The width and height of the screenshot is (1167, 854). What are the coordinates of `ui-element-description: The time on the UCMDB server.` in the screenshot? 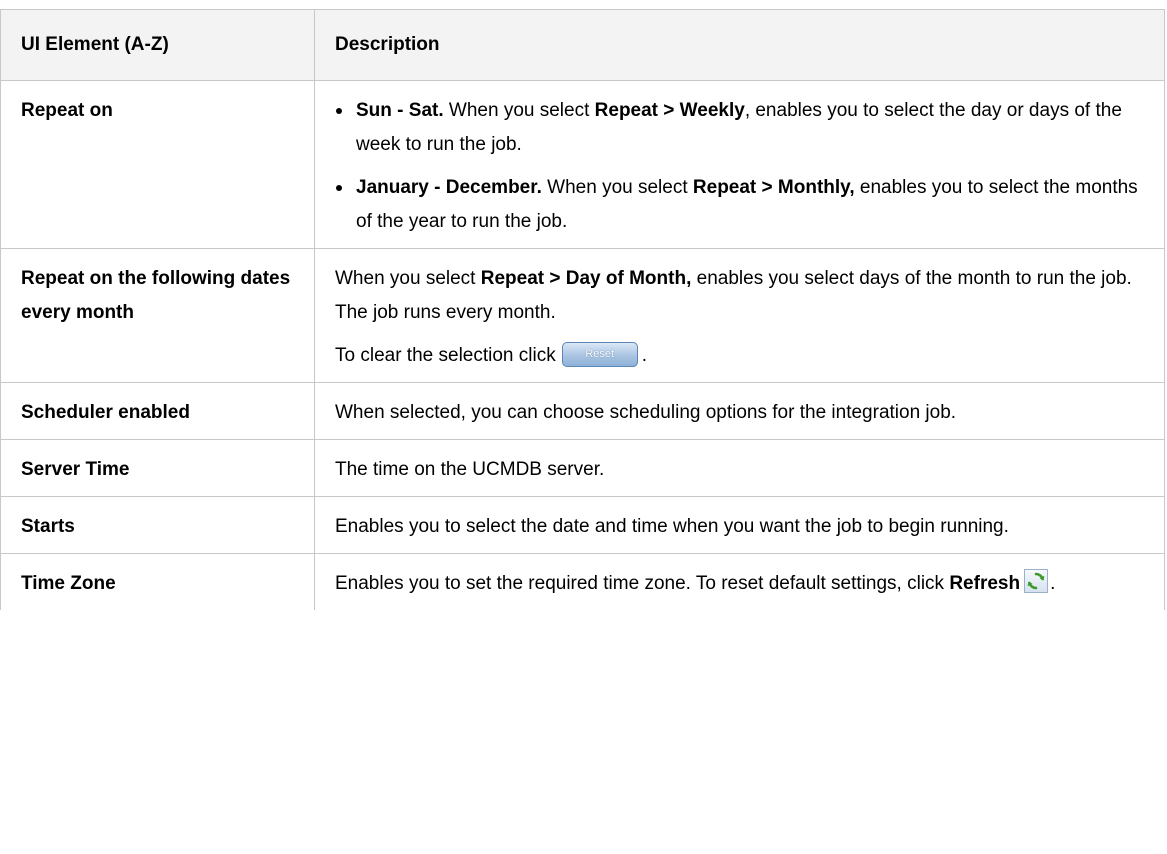 It's located at (739, 468).